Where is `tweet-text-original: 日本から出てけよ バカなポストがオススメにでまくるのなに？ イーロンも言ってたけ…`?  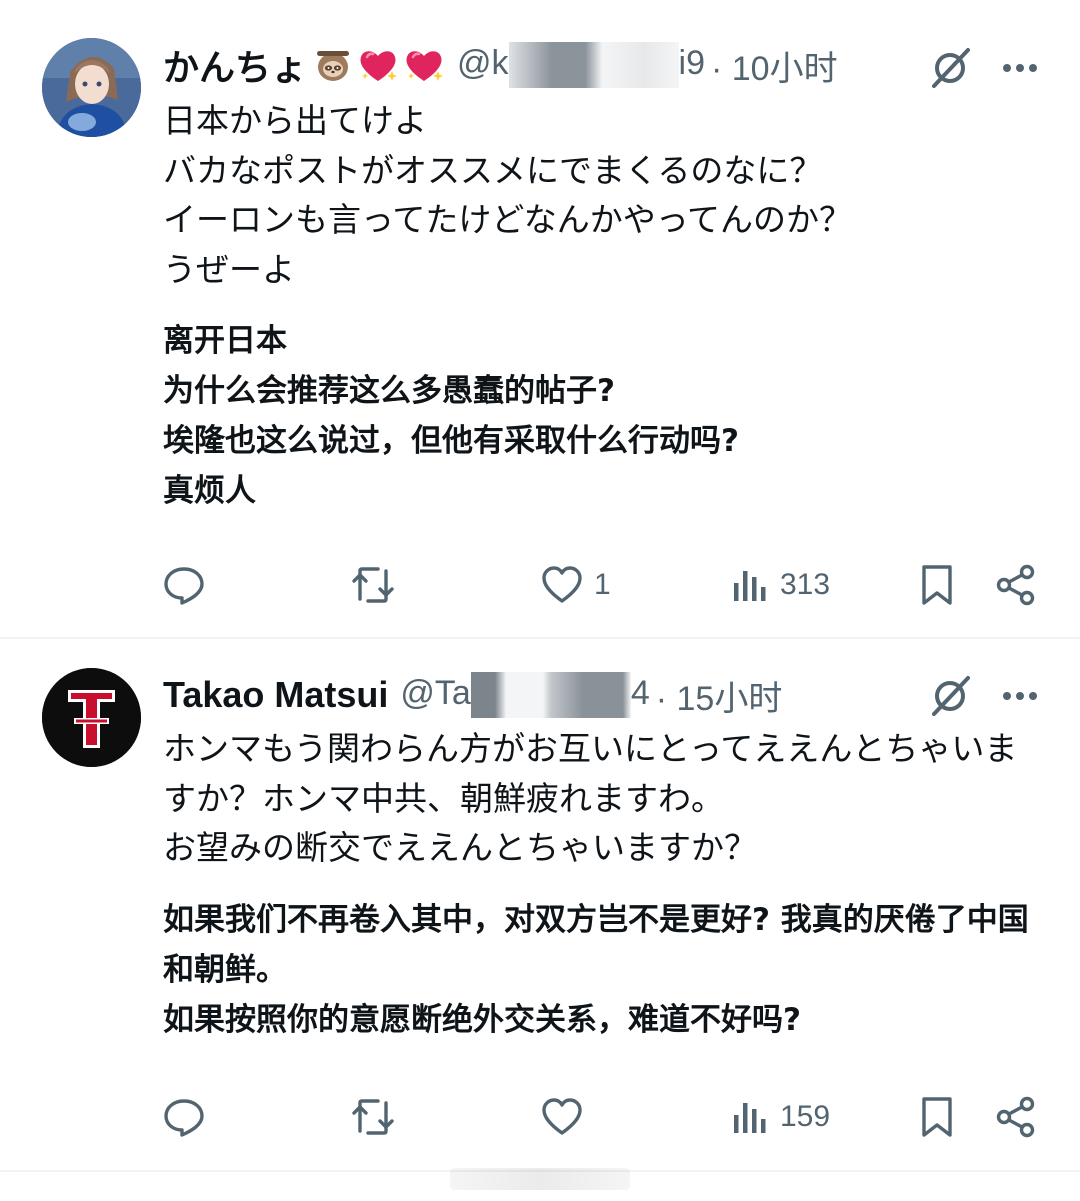
tweet-text-original: 日本から出てけよ バカなポストがオススメにでまくるのなに？ イーロンも言ってたけ… is located at coordinates (508, 195).